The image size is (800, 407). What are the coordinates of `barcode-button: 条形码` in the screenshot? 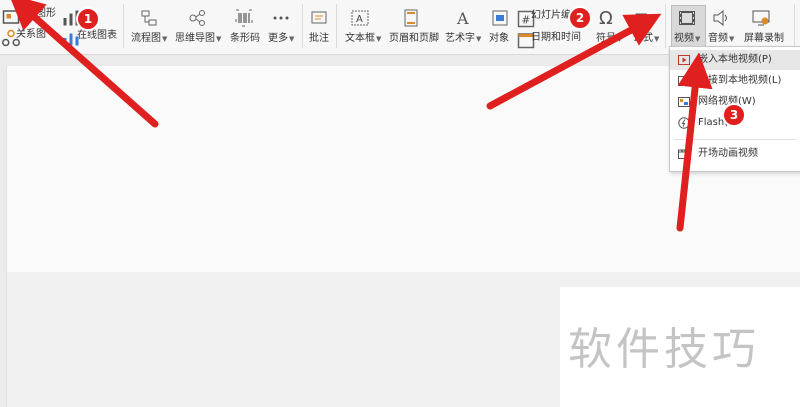 It's located at (245, 39).